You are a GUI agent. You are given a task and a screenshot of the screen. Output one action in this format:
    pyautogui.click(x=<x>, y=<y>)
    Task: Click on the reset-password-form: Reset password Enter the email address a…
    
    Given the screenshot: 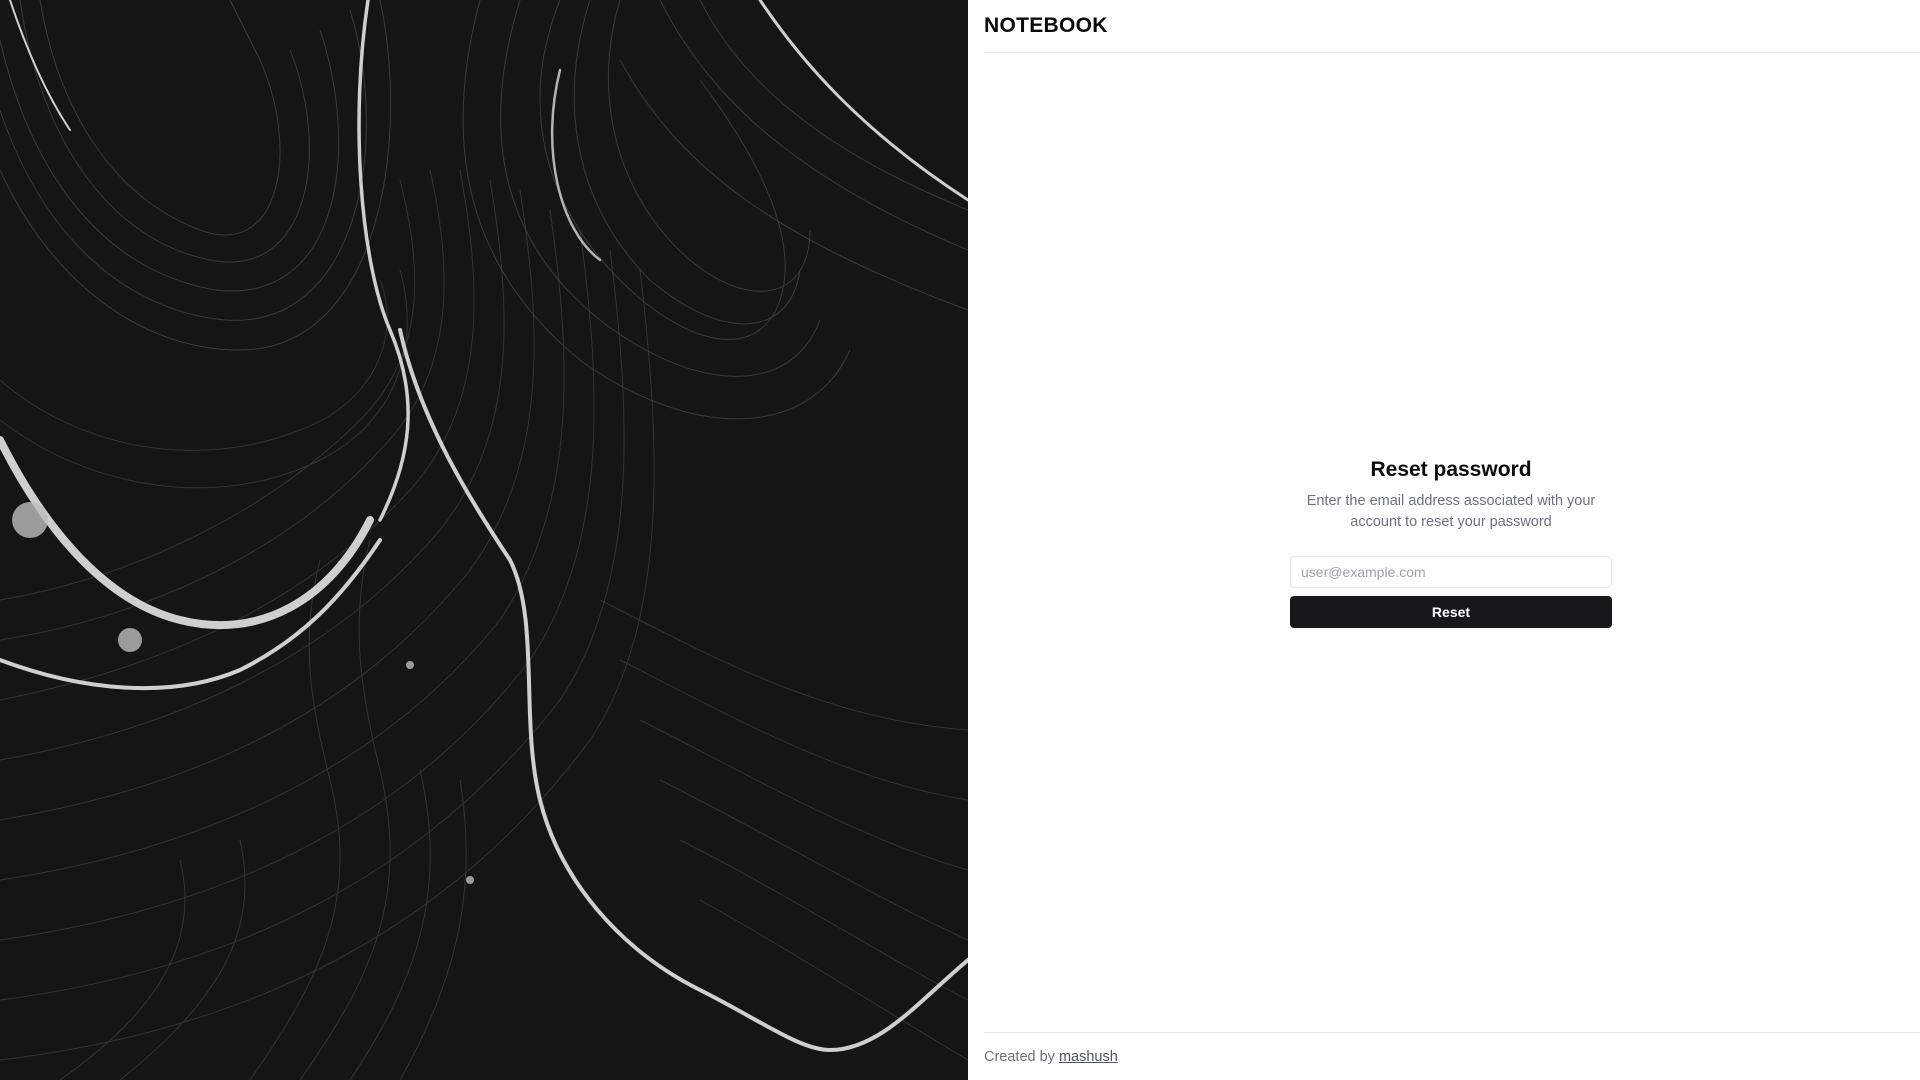 What is the action you would take?
    pyautogui.click(x=1451, y=542)
    